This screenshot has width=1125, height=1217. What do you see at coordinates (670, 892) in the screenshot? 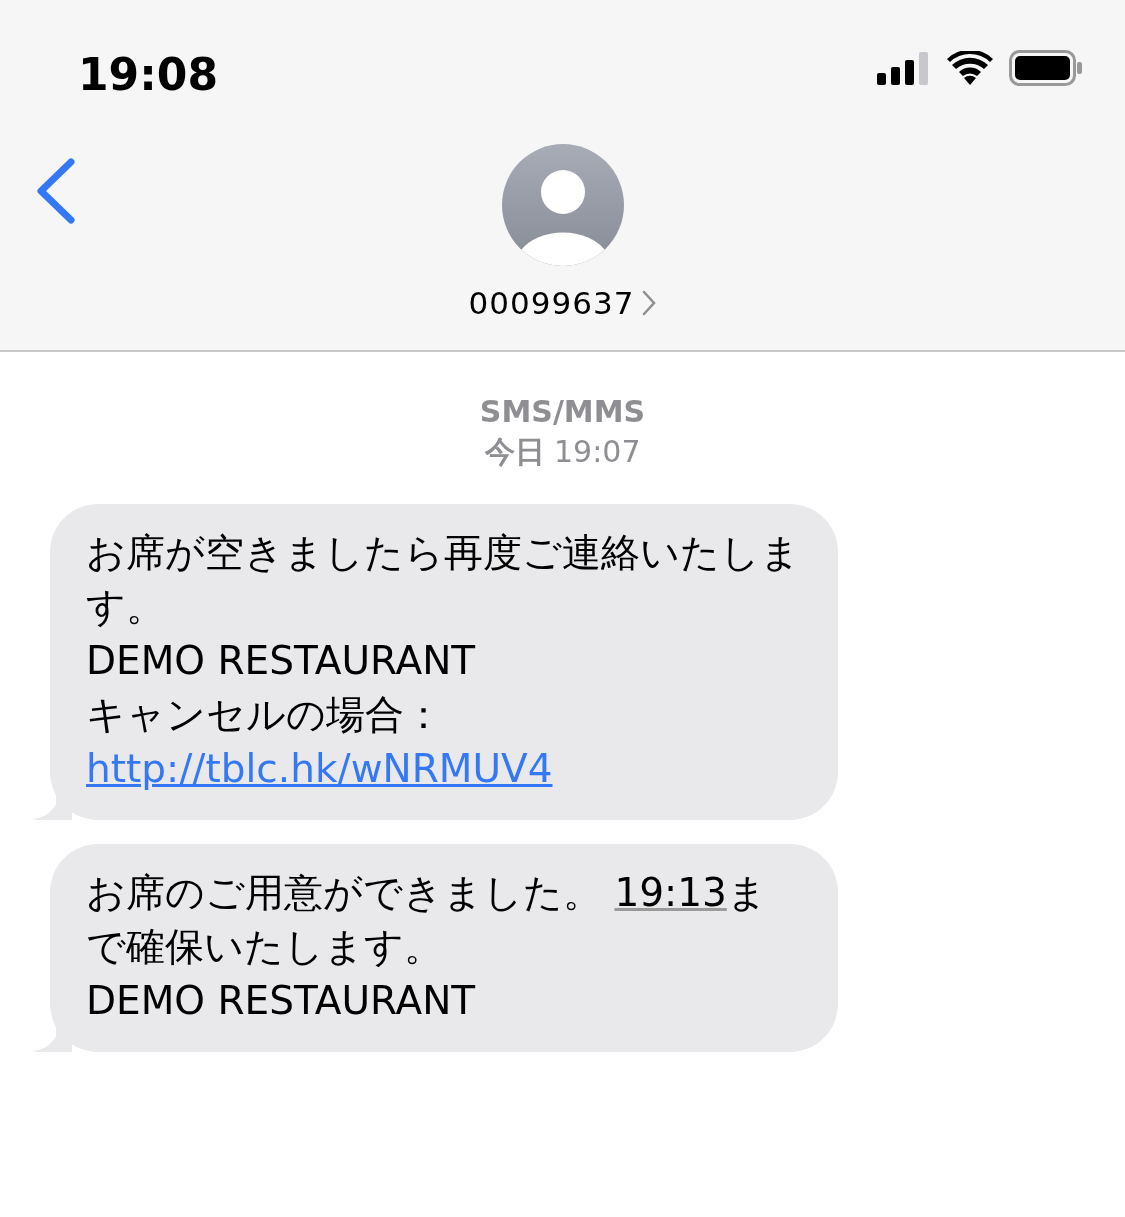
I see `time-link: 19:13` at bounding box center [670, 892].